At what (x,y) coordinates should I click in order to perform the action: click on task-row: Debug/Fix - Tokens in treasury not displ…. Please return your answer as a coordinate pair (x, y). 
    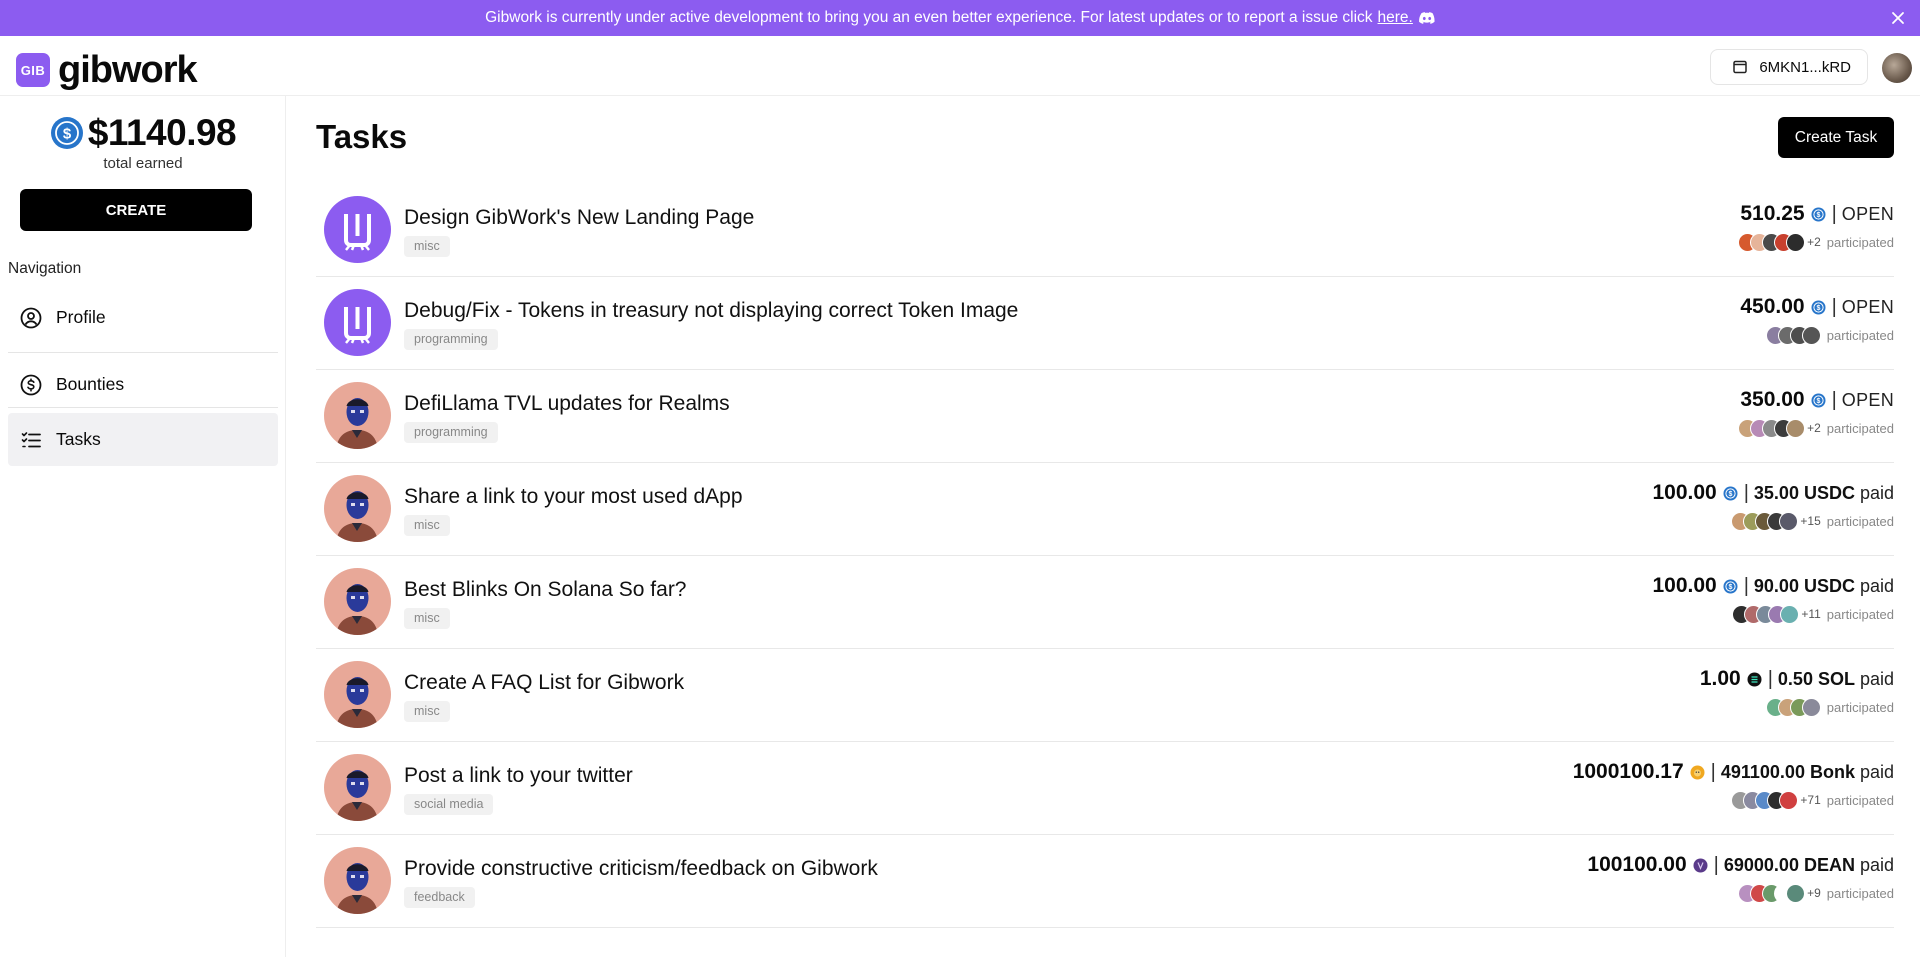
    Looking at the image, I should click on (1105, 323).